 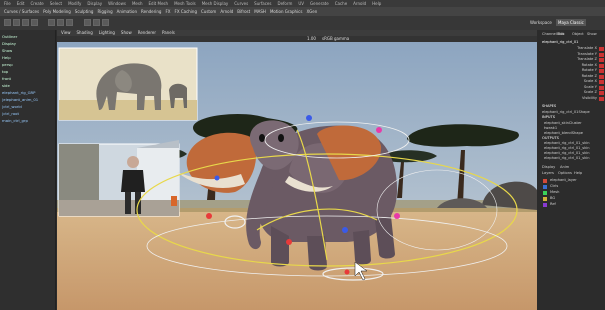 What do you see at coordinates (74, 3) in the screenshot?
I see `menu-item: Modify` at bounding box center [74, 3].